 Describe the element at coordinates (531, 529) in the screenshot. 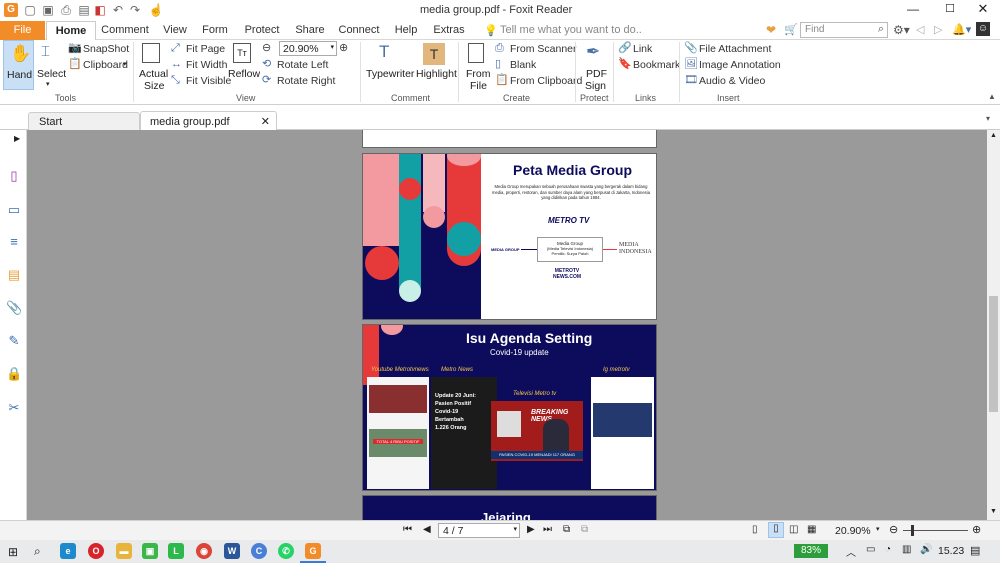

I see `next-page-icon: ▶` at that location.